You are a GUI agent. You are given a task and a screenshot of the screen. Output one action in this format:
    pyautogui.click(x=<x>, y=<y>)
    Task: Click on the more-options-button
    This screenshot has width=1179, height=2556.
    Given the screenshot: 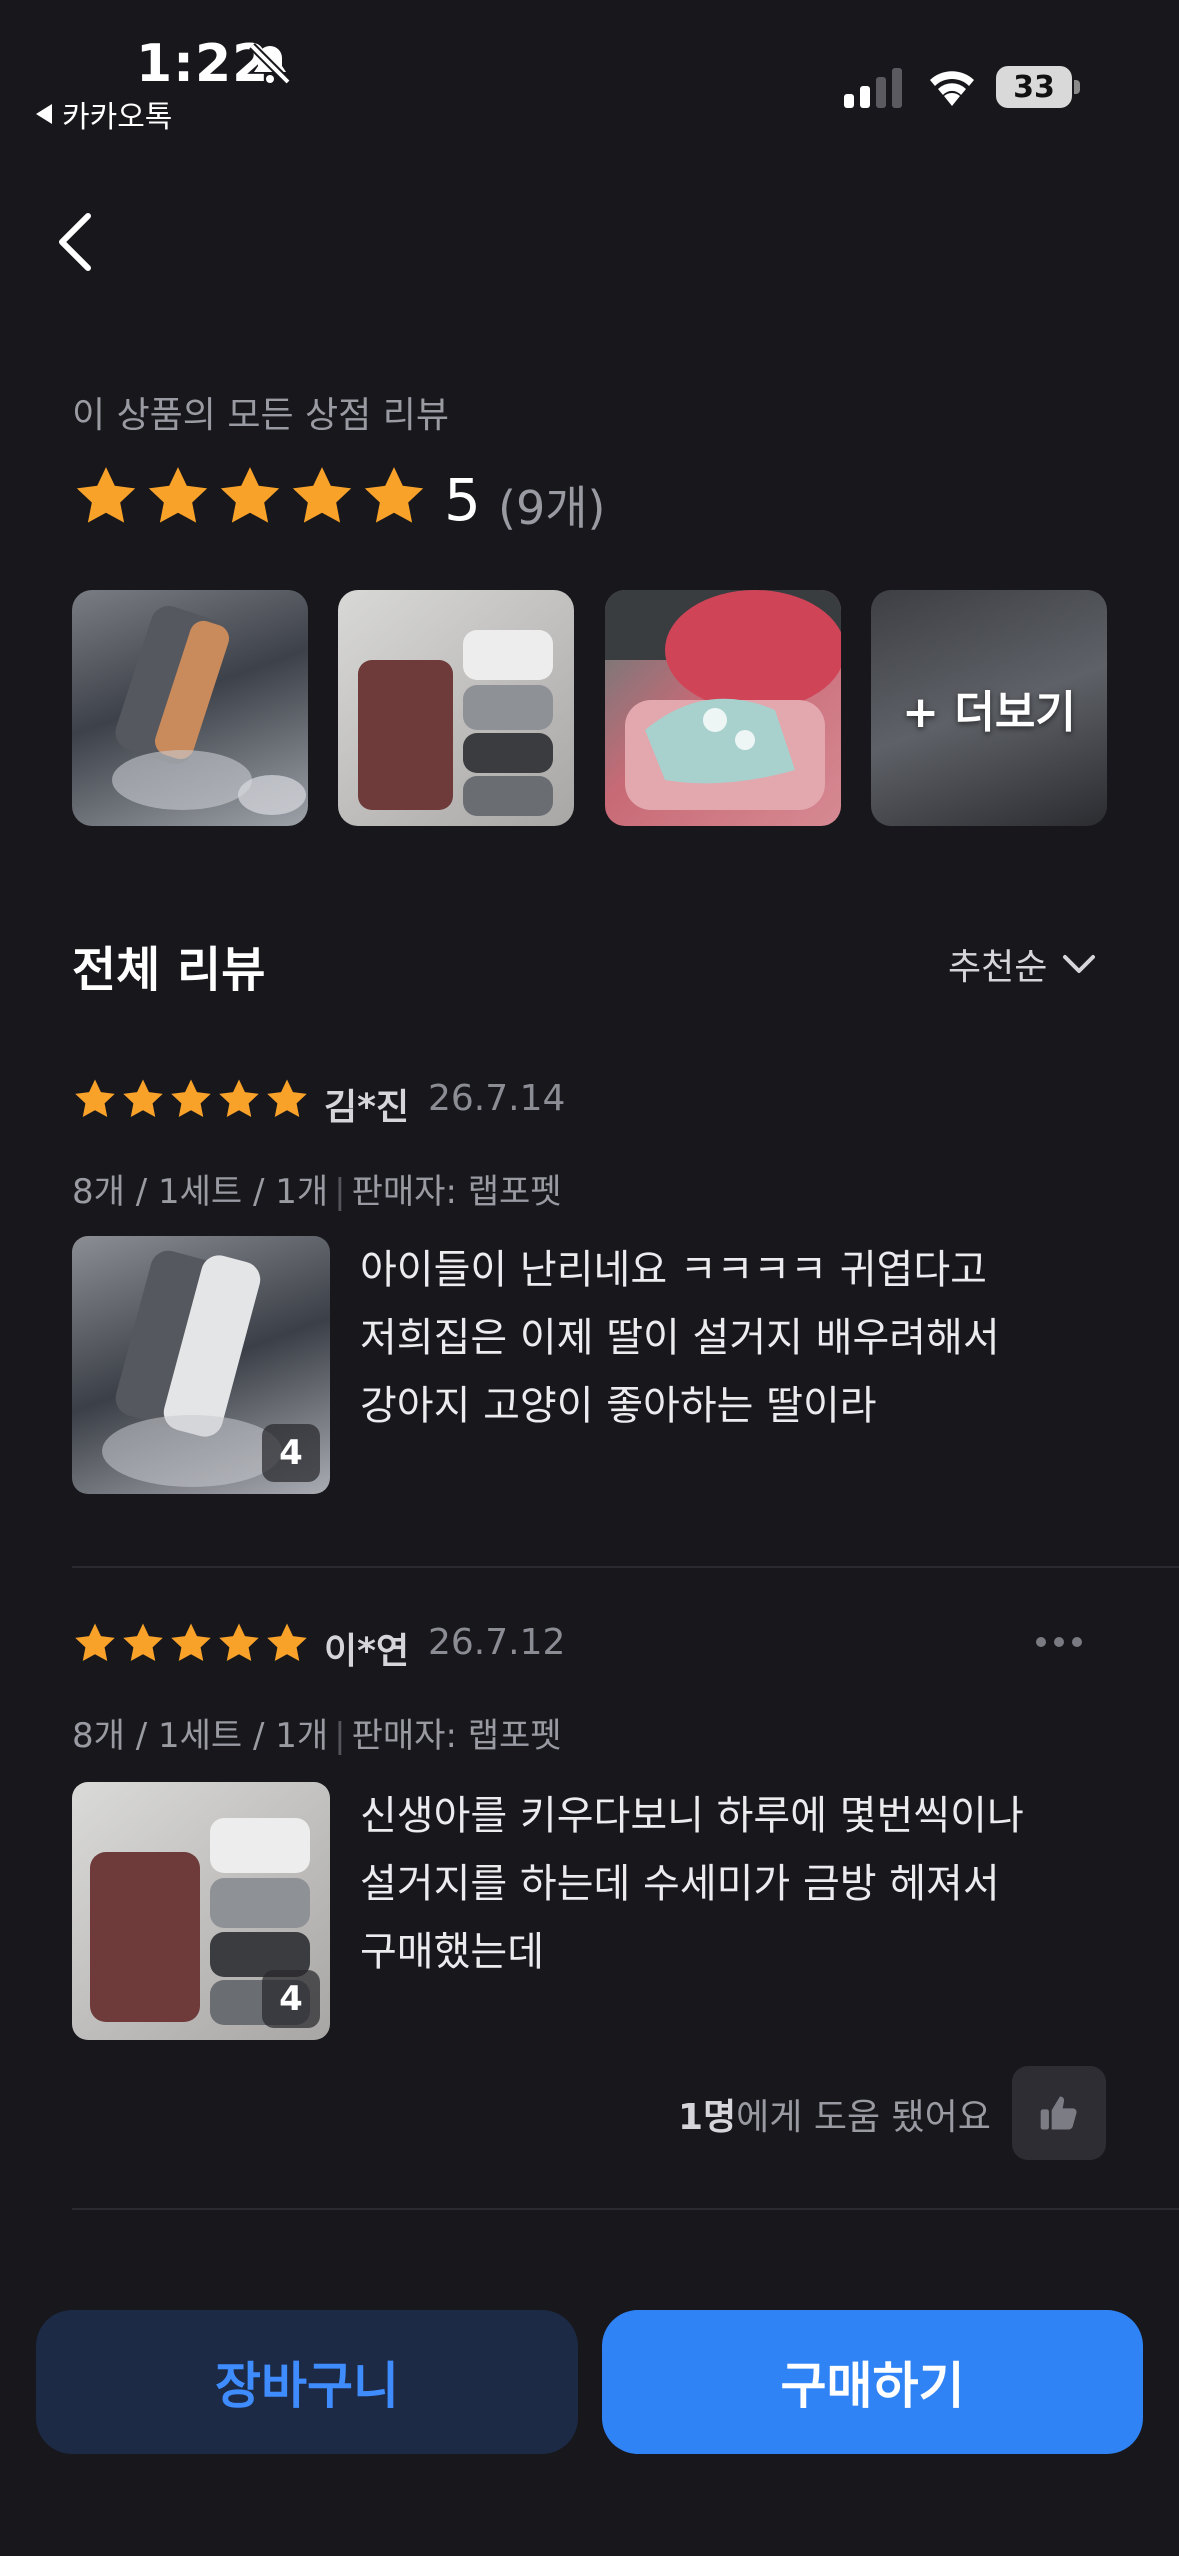 What is the action you would take?
    pyautogui.click(x=1061, y=1642)
    